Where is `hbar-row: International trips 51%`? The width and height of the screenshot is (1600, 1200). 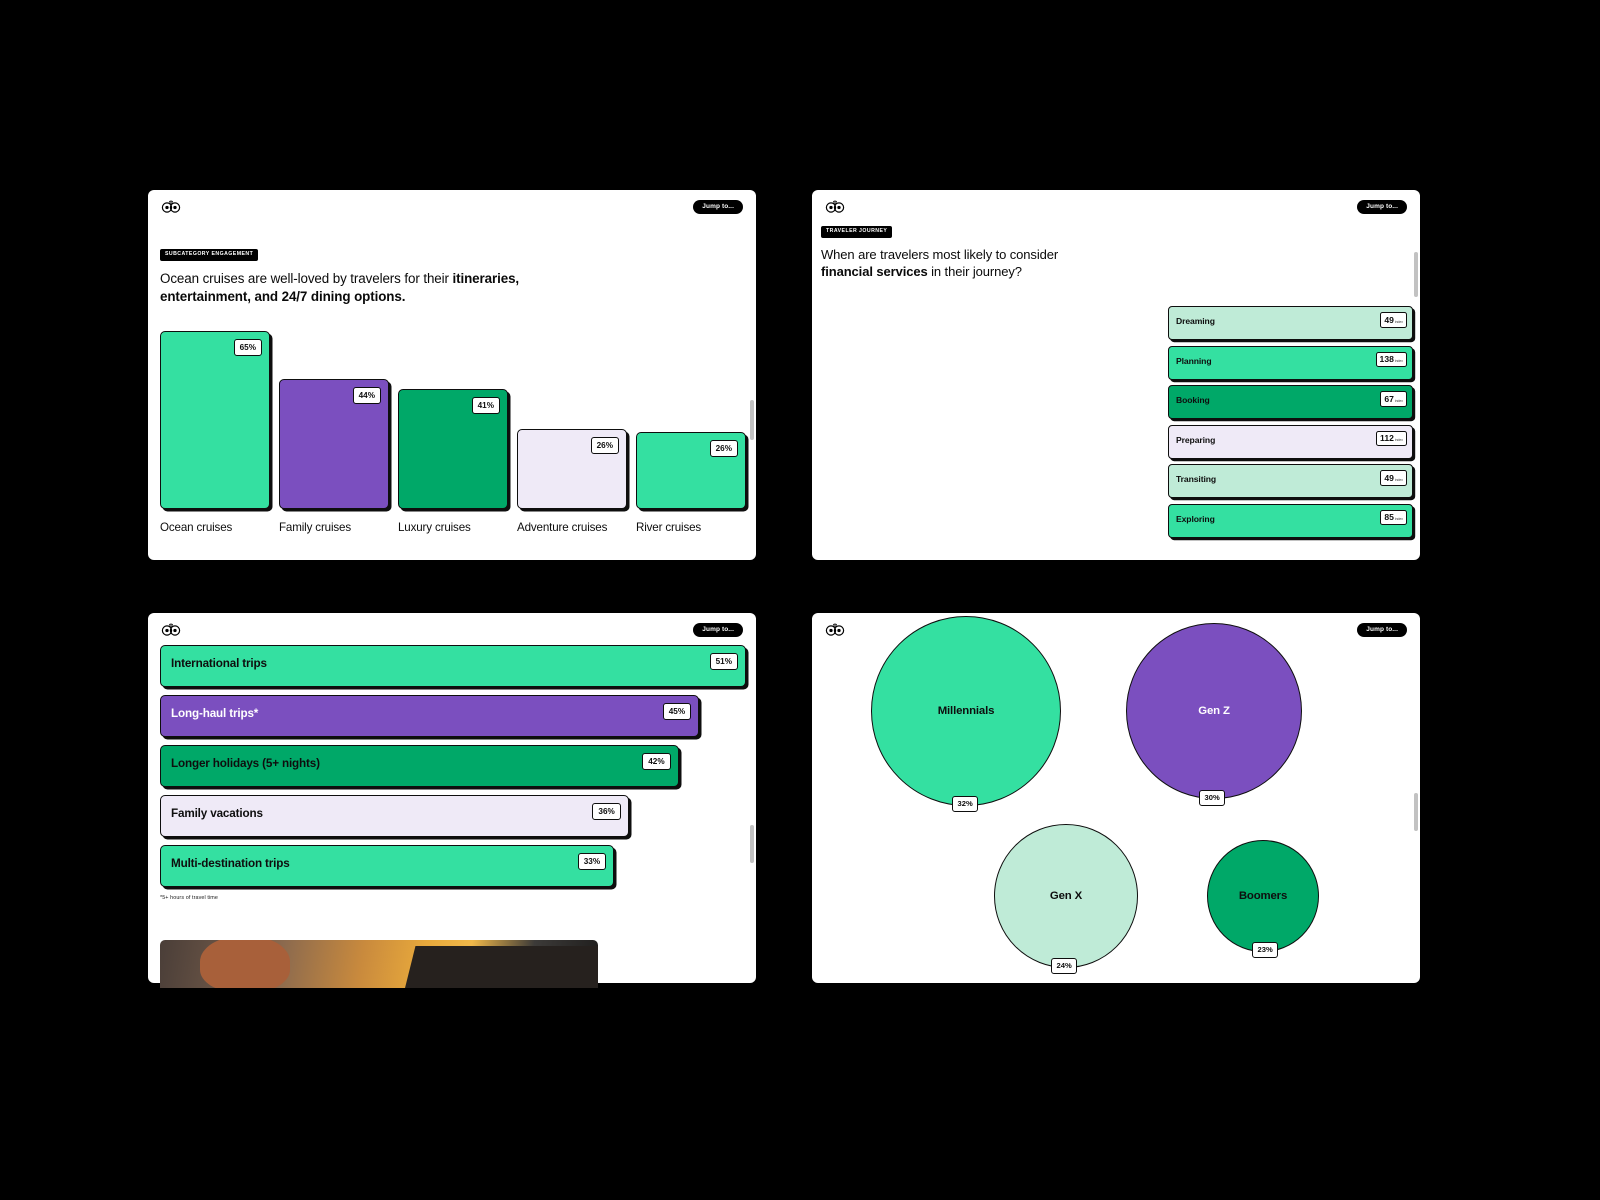 hbar-row: International trips 51% is located at coordinates (453, 666).